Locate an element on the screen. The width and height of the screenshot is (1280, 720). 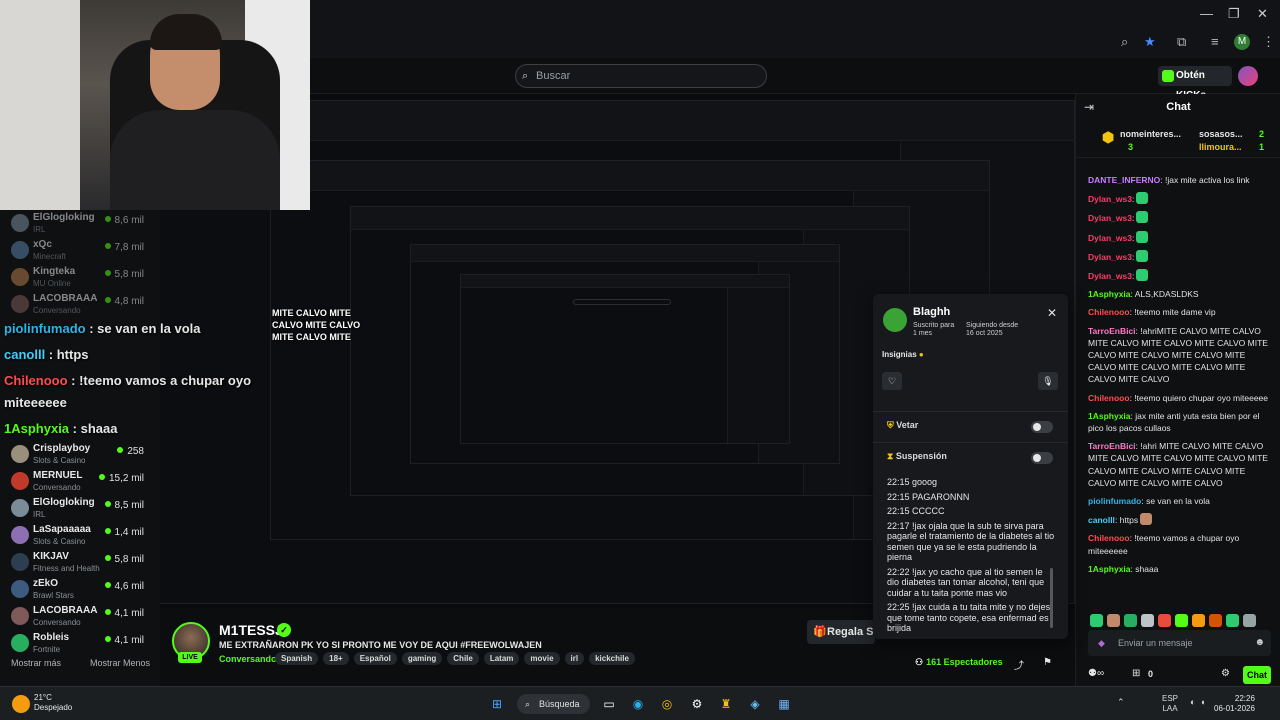
suspend-toggle is located at coordinates (1042, 458).